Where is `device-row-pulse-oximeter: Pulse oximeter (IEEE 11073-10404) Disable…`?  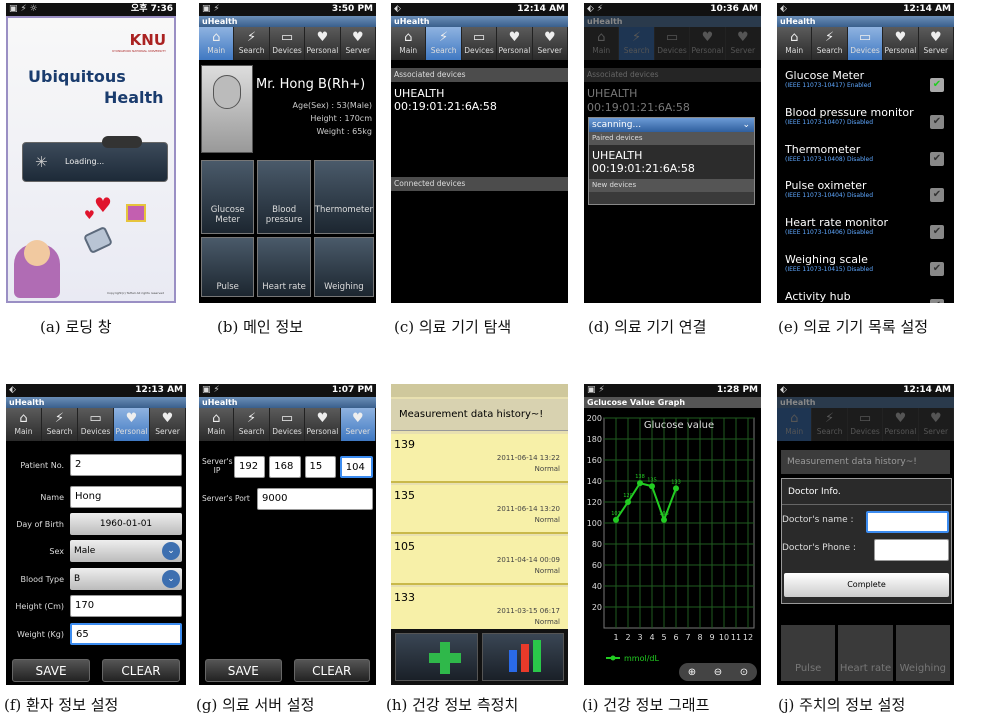
device-row-pulse-oximeter: Pulse oximeter (IEEE 11073-10404) Disable… is located at coordinates (867, 197).